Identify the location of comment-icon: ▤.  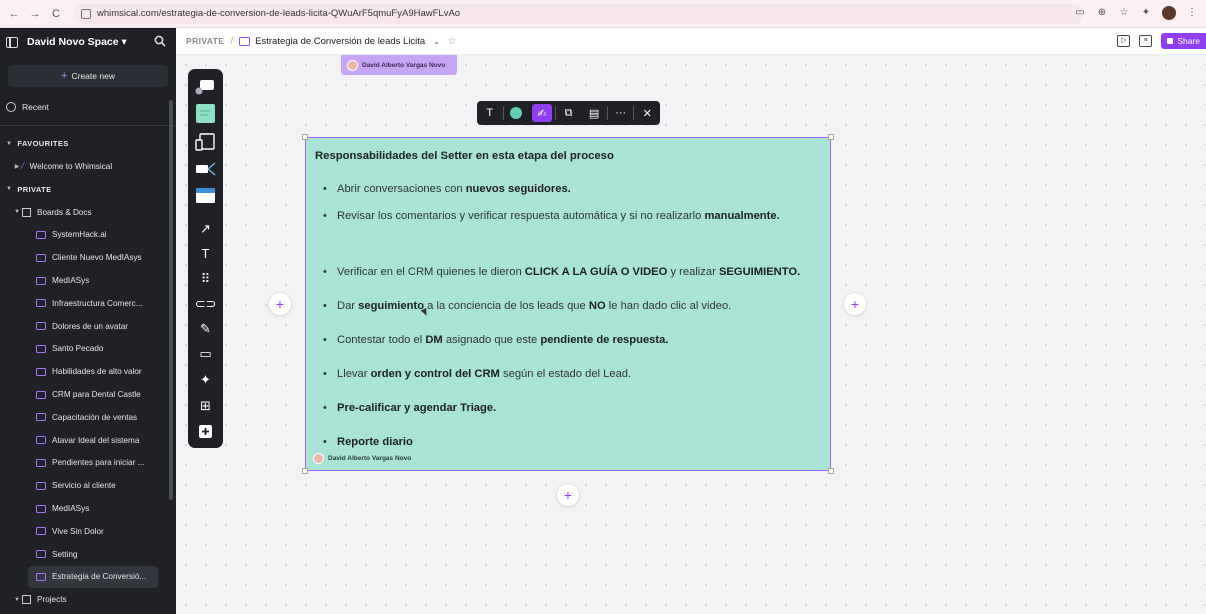
(594, 113).